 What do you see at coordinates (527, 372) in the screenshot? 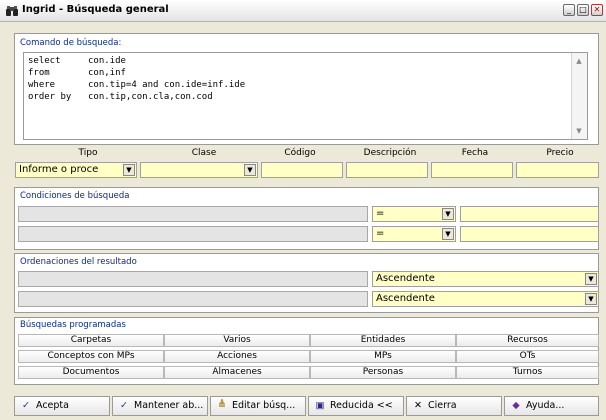
I see `scheduled-turnos-button: Turnos` at bounding box center [527, 372].